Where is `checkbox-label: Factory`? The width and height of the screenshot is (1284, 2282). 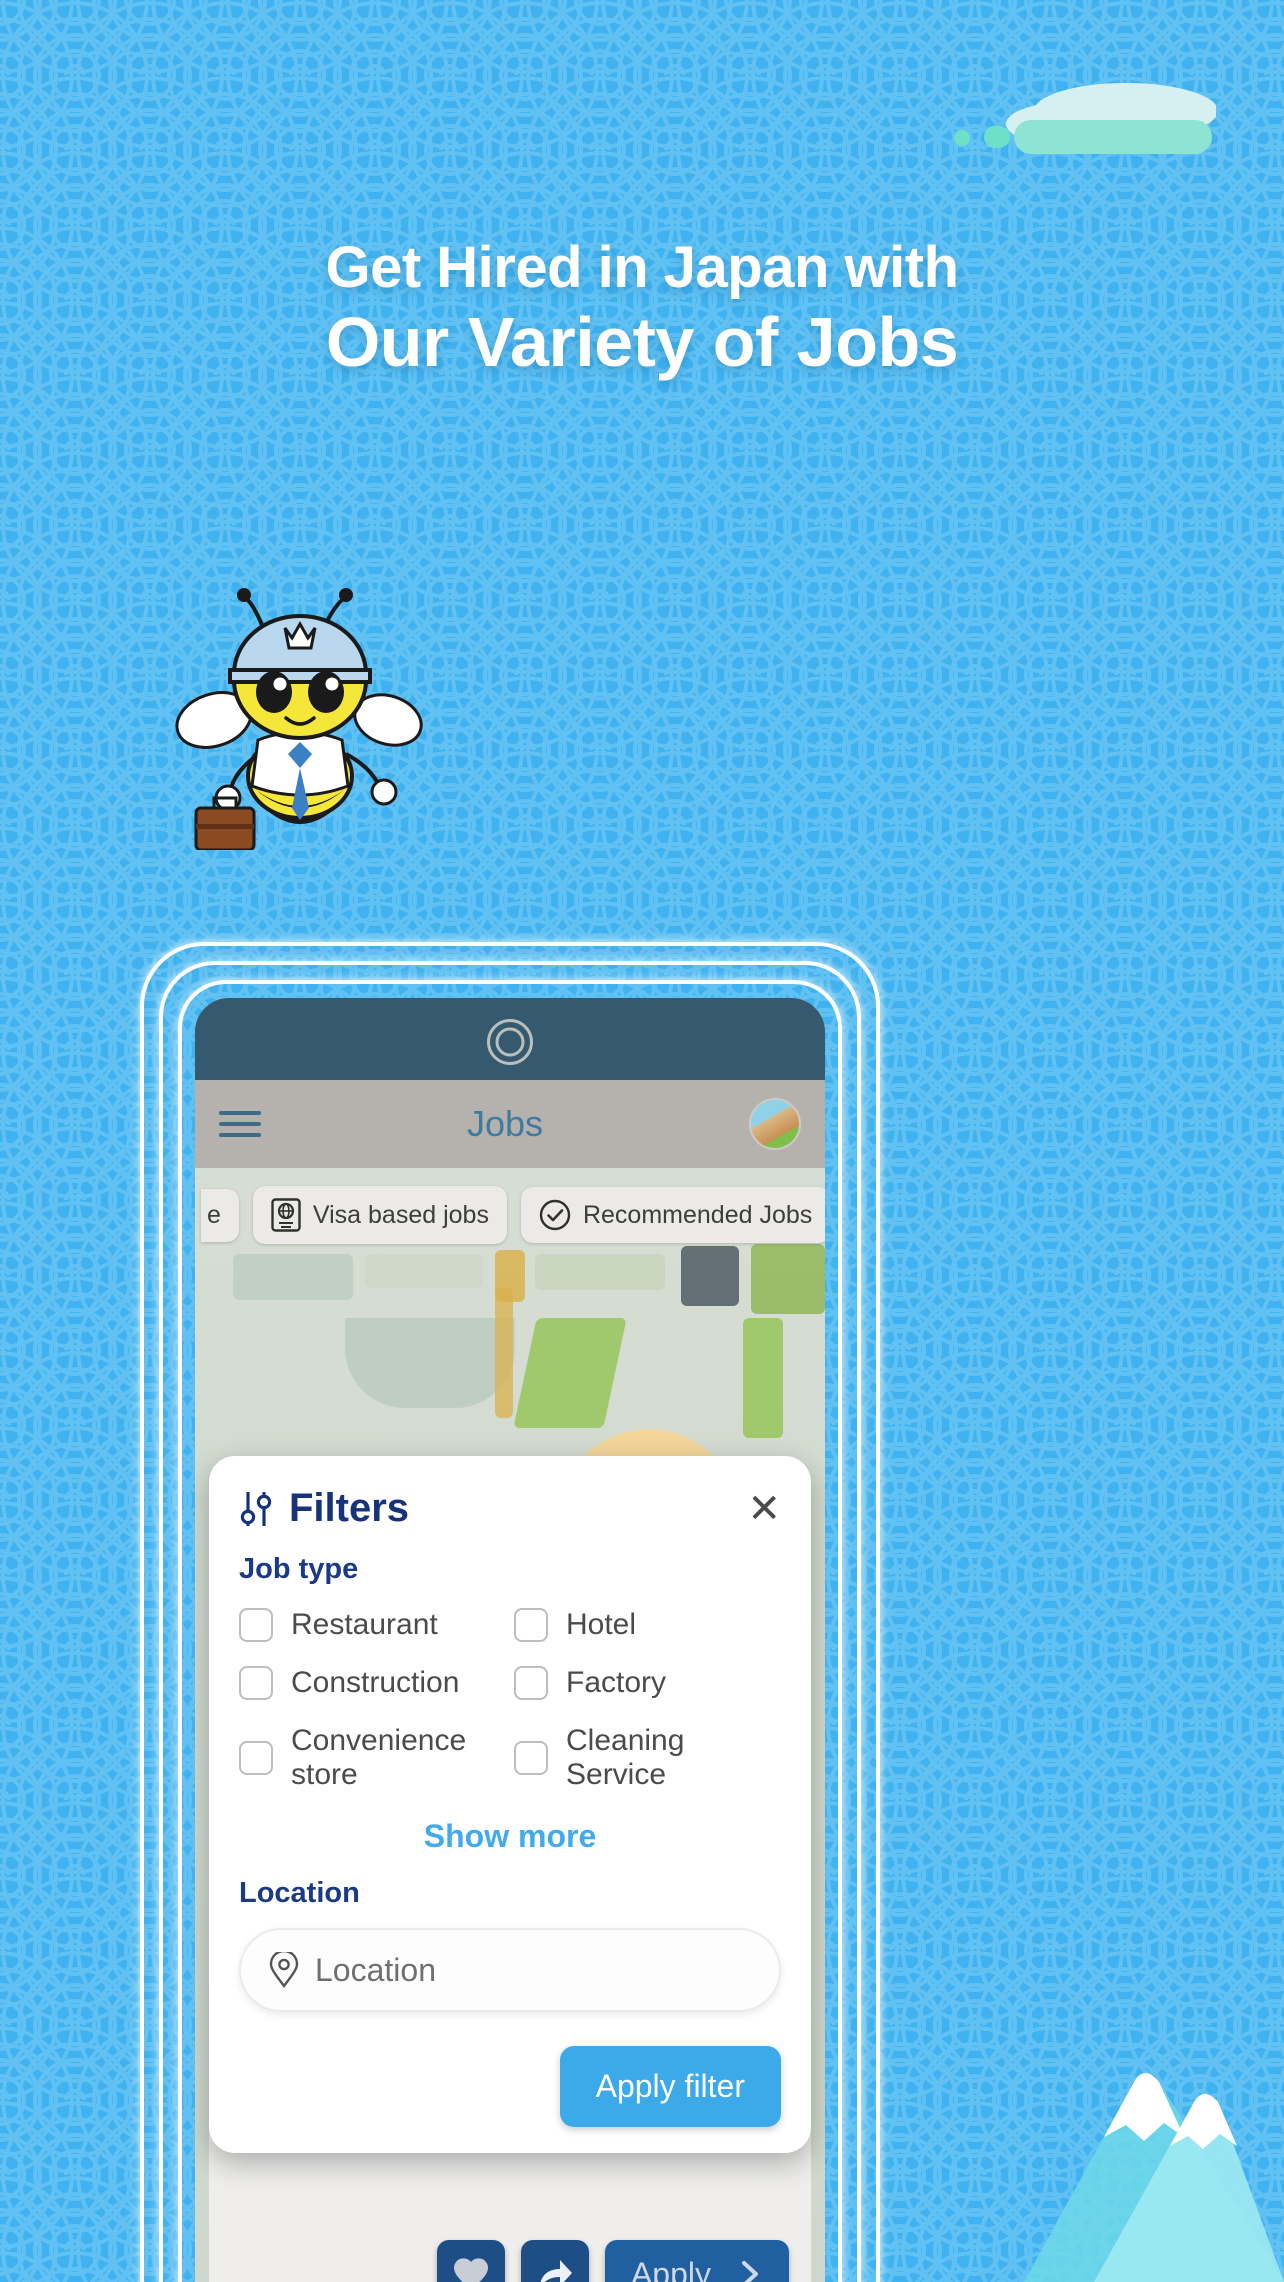
checkbox-label: Factory is located at coordinates (616, 1682).